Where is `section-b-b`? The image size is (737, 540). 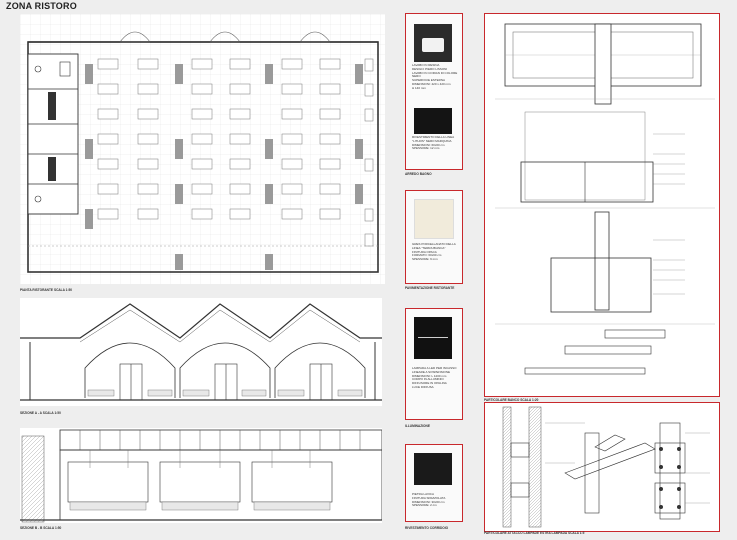 section-b-b is located at coordinates (201, 475).